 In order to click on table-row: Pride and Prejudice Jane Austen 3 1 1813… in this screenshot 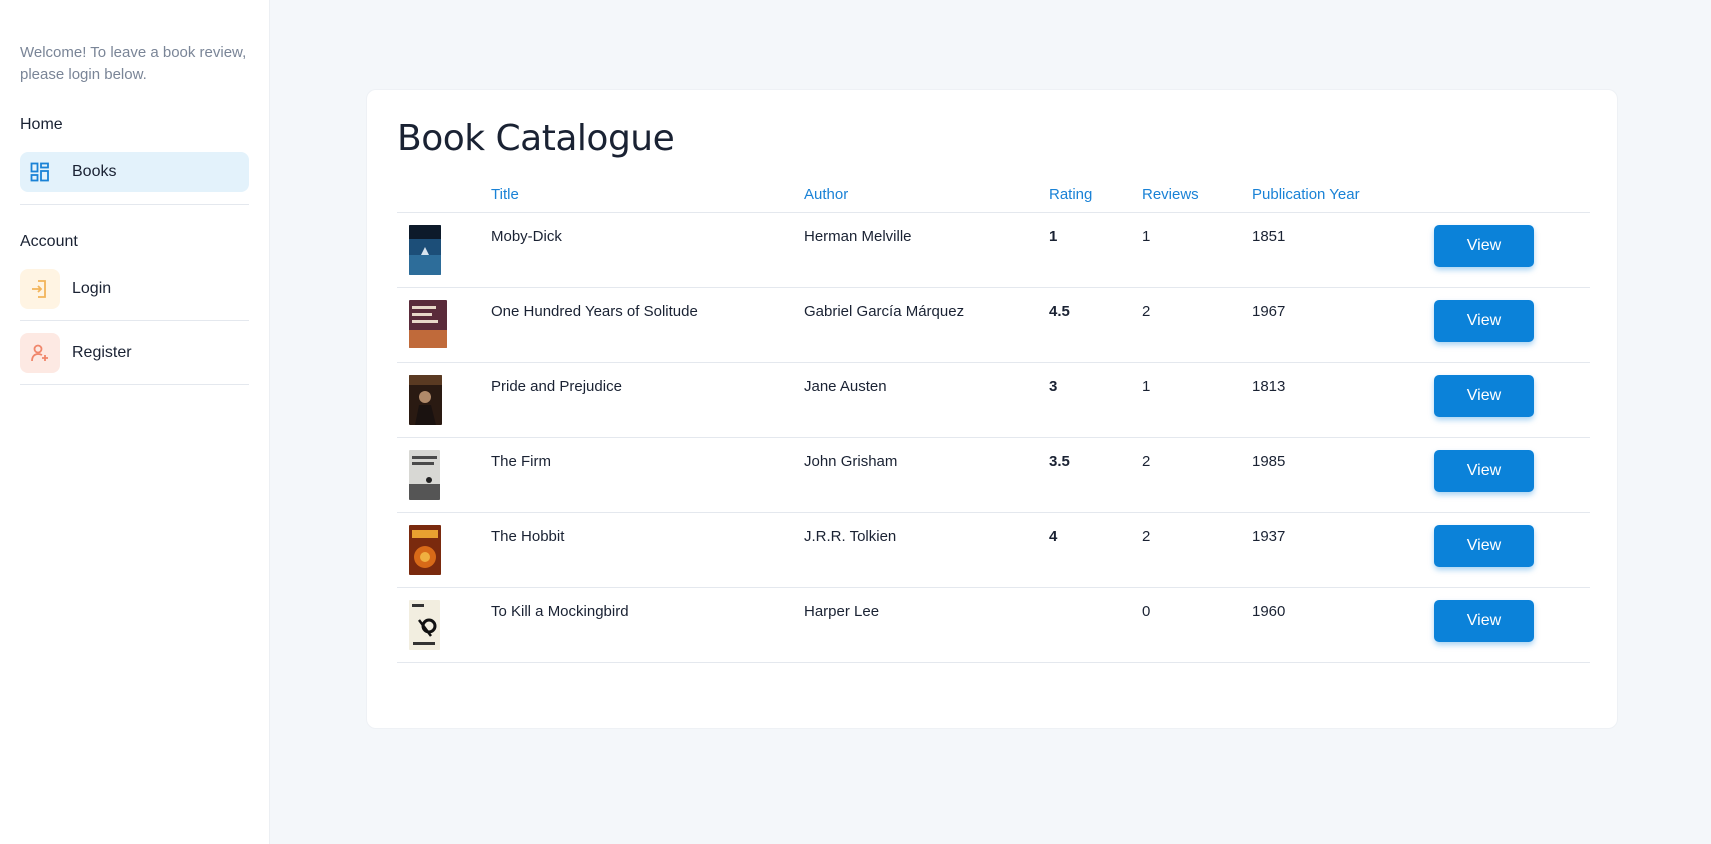, I will do `click(993, 400)`.